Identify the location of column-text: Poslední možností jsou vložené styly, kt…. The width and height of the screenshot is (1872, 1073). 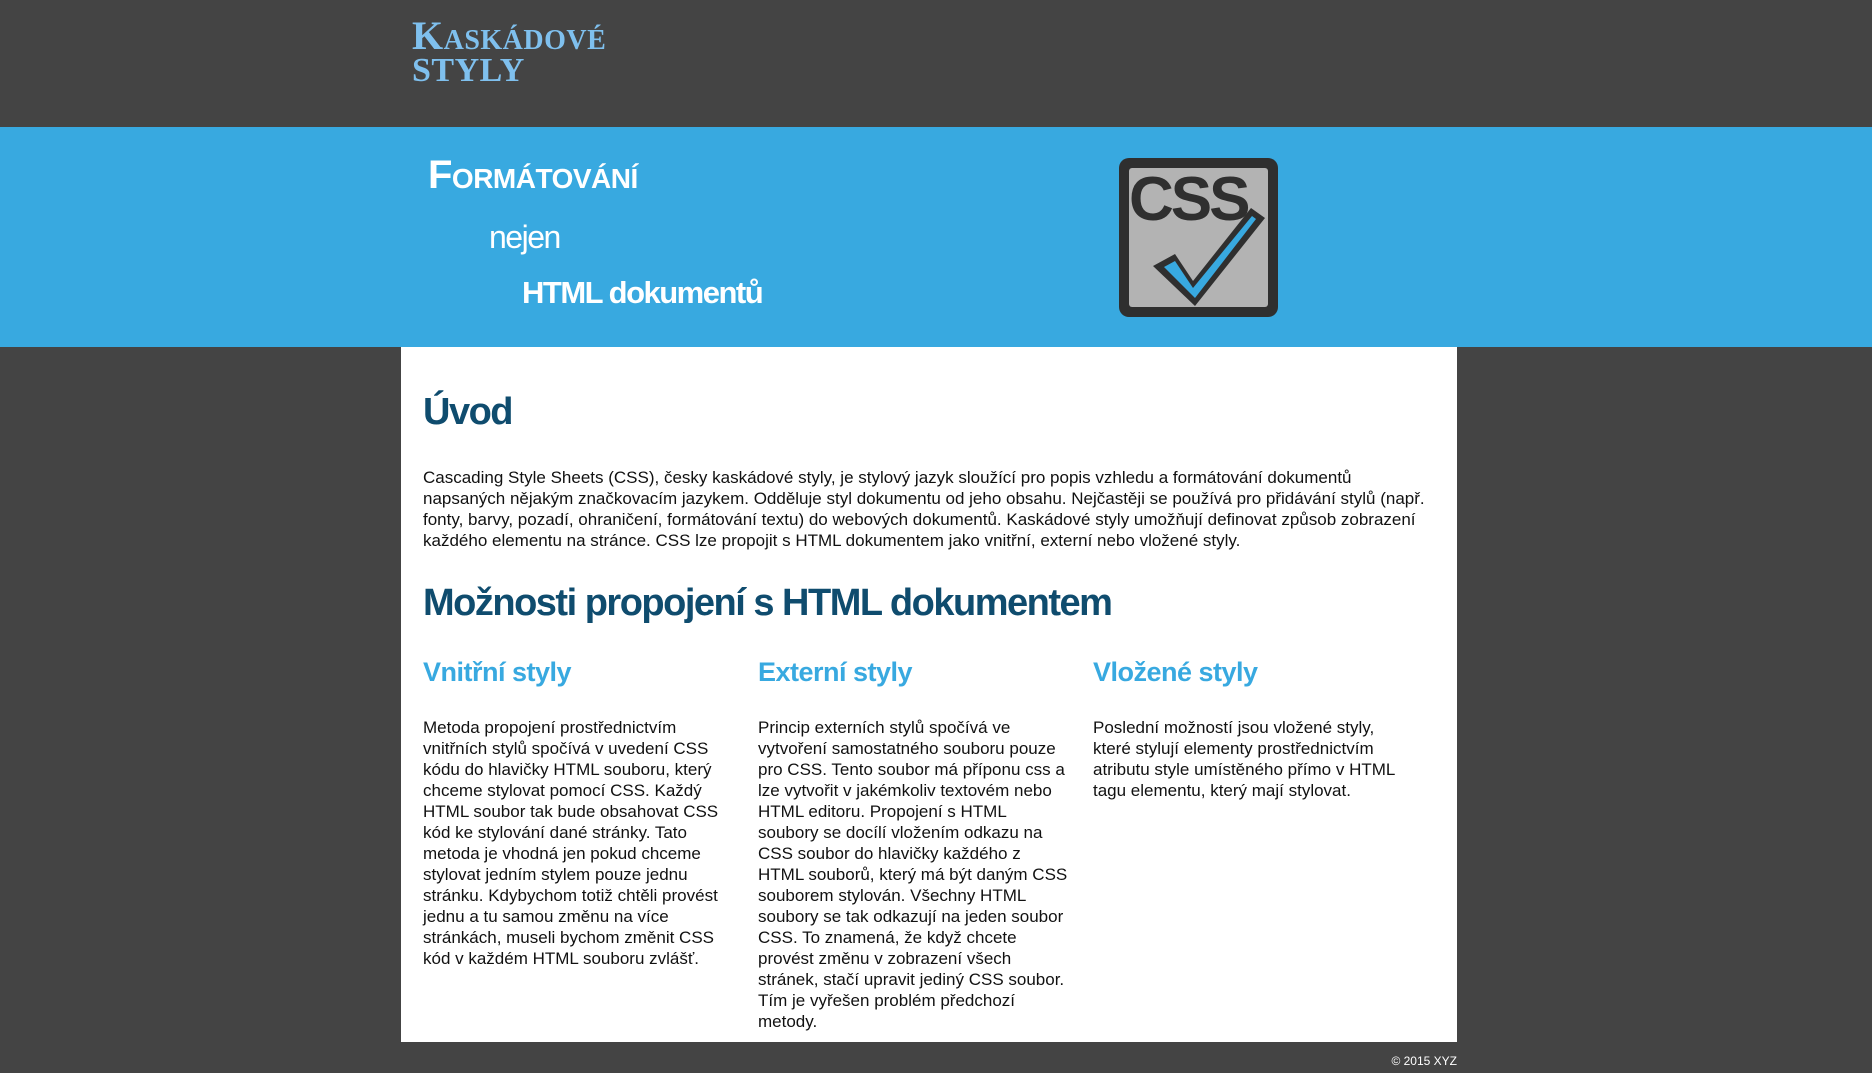
(1244, 759).